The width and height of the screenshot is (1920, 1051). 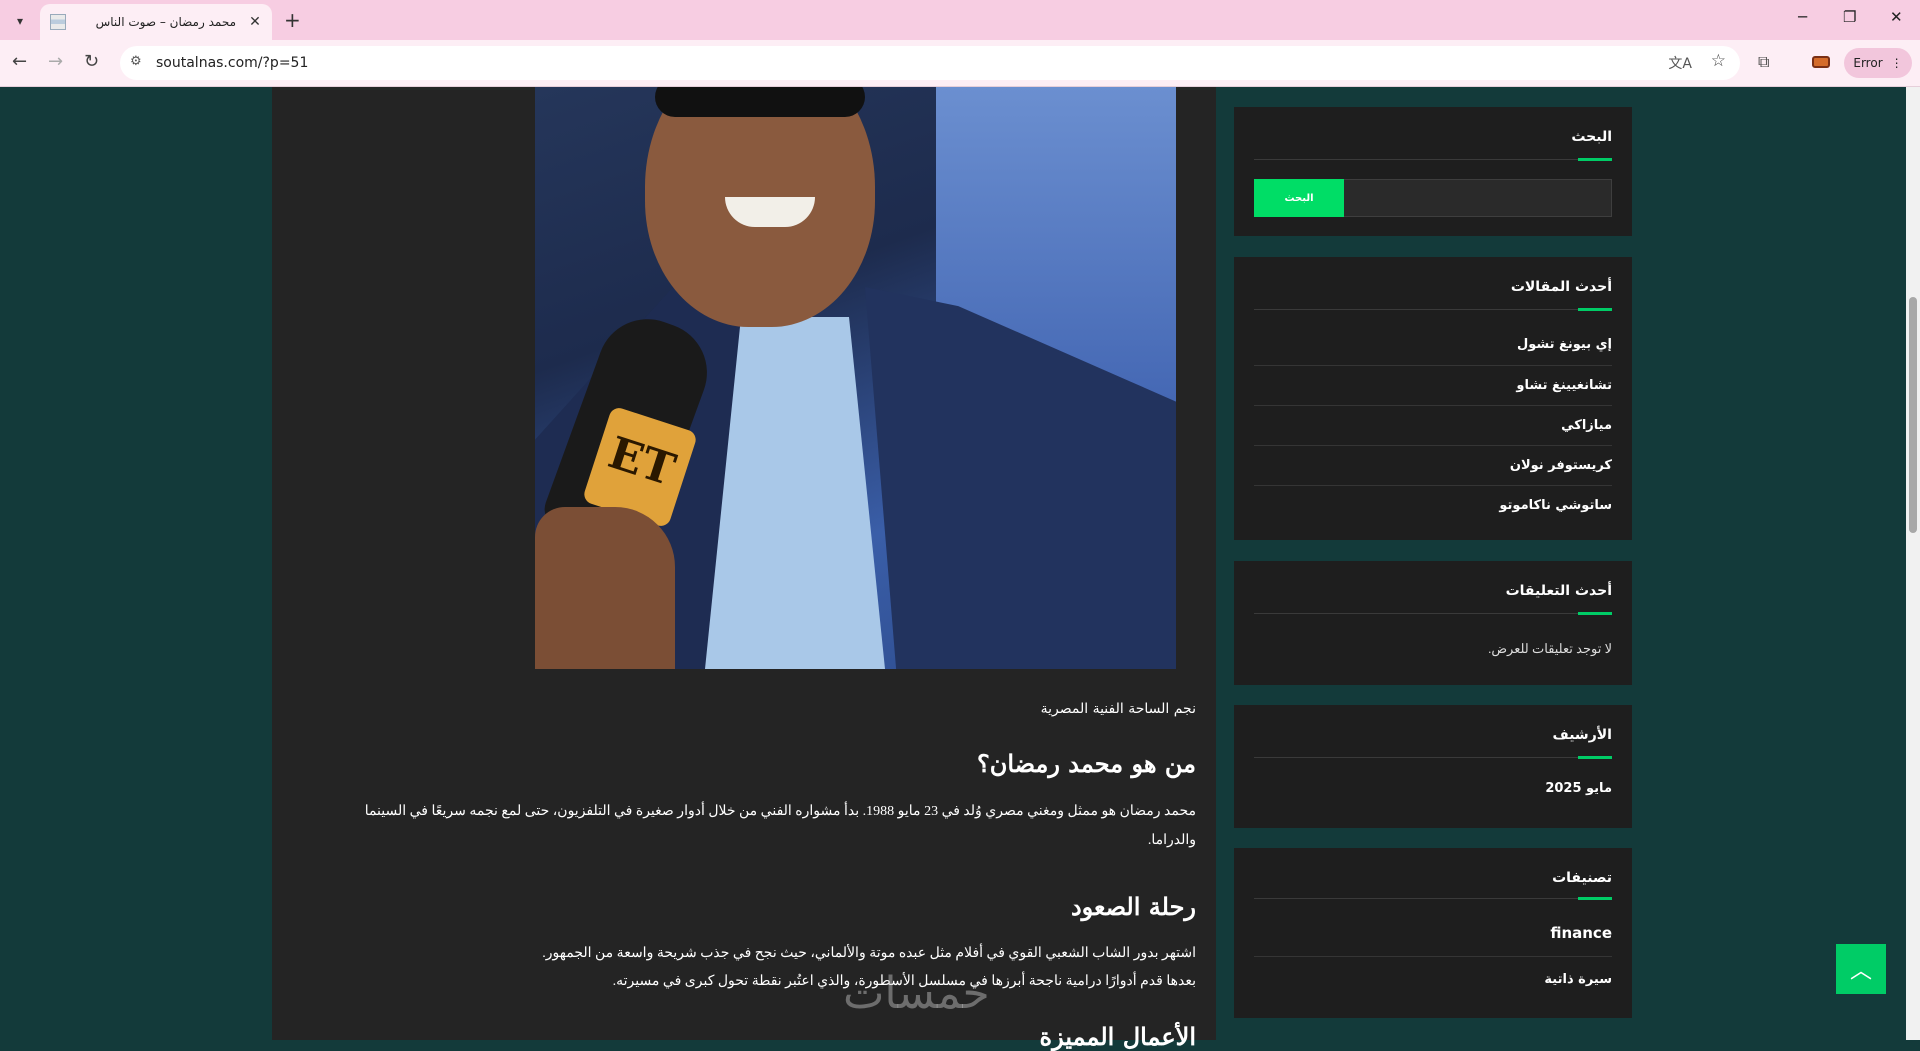 What do you see at coordinates (55, 61) in the screenshot?
I see `forward-arrow-icon: →` at bounding box center [55, 61].